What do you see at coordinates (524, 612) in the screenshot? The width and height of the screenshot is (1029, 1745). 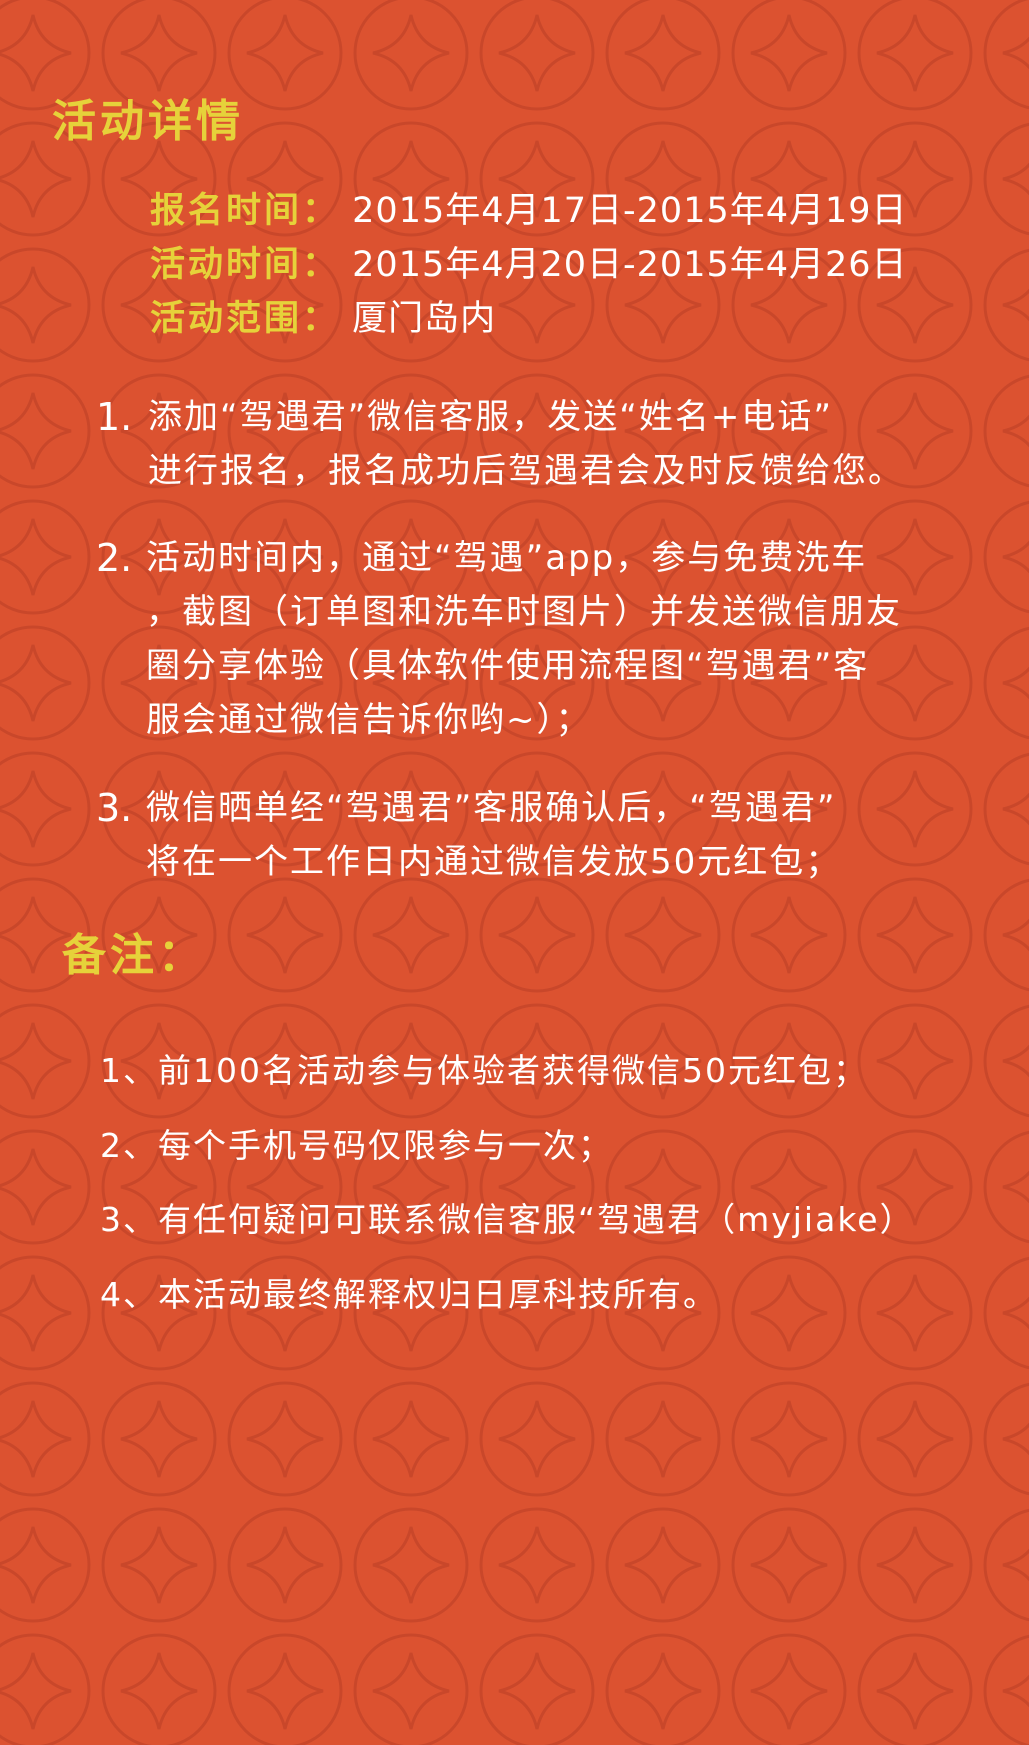 I see `step-2-line: ，截图（订单图和洗车时图片）并发送微信朋友` at bounding box center [524, 612].